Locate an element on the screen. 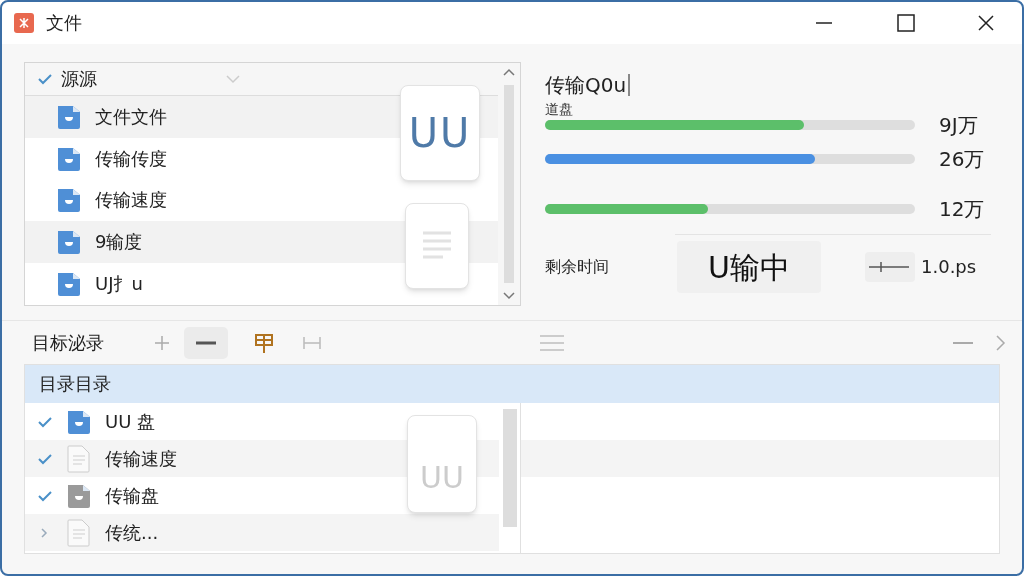 The height and width of the screenshot is (576, 1024). list-item: 传输速度 is located at coordinates (111, 200).